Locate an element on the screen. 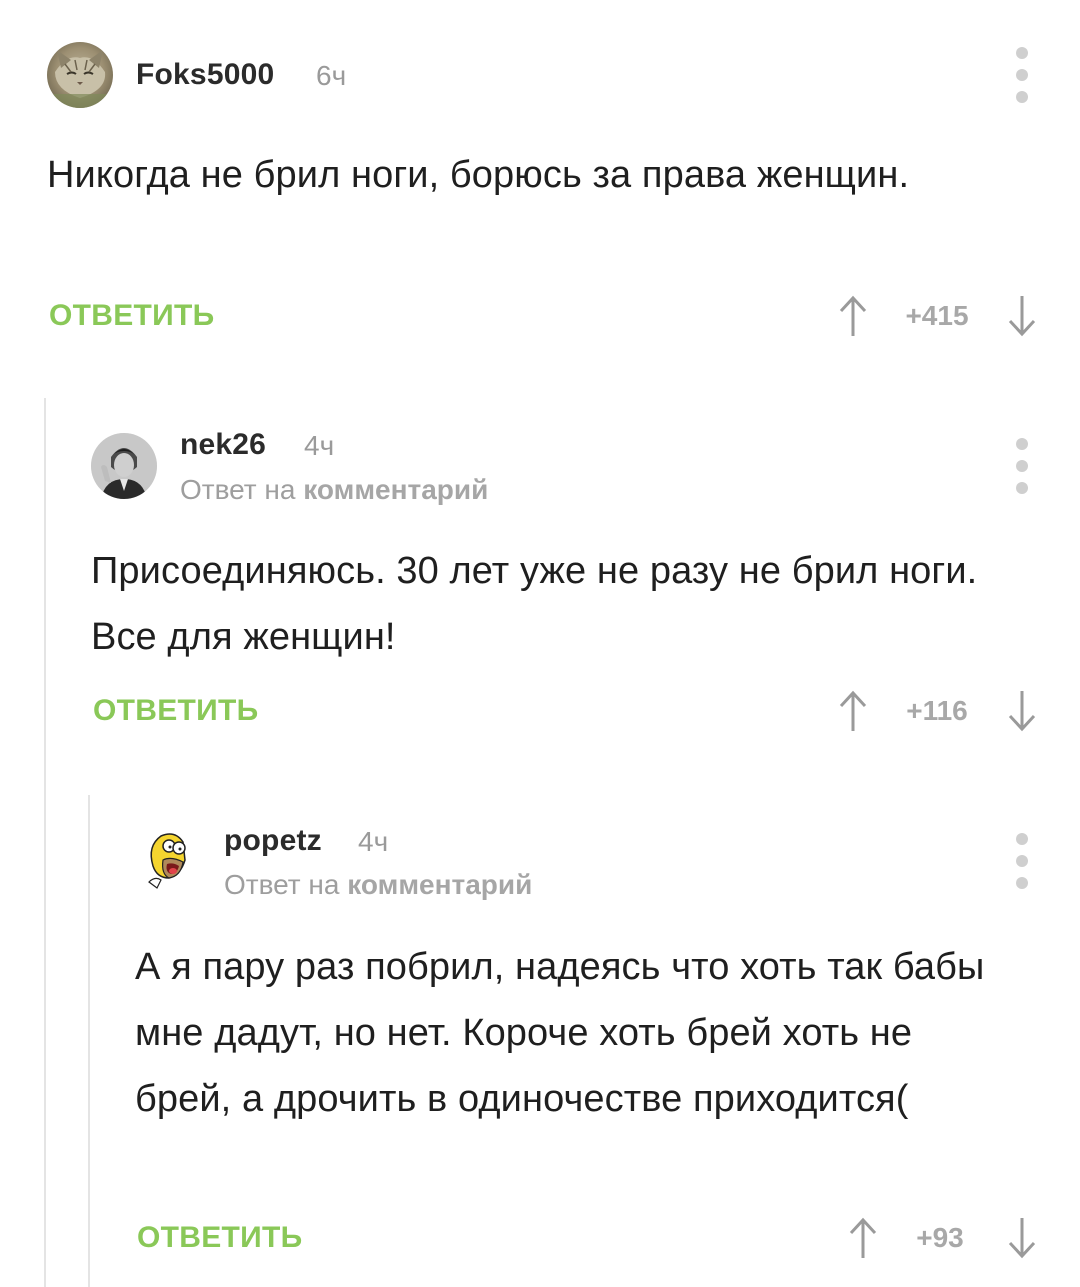 The image size is (1080, 1287). reply-to-info: Ответ на комментарий is located at coordinates (378, 885).